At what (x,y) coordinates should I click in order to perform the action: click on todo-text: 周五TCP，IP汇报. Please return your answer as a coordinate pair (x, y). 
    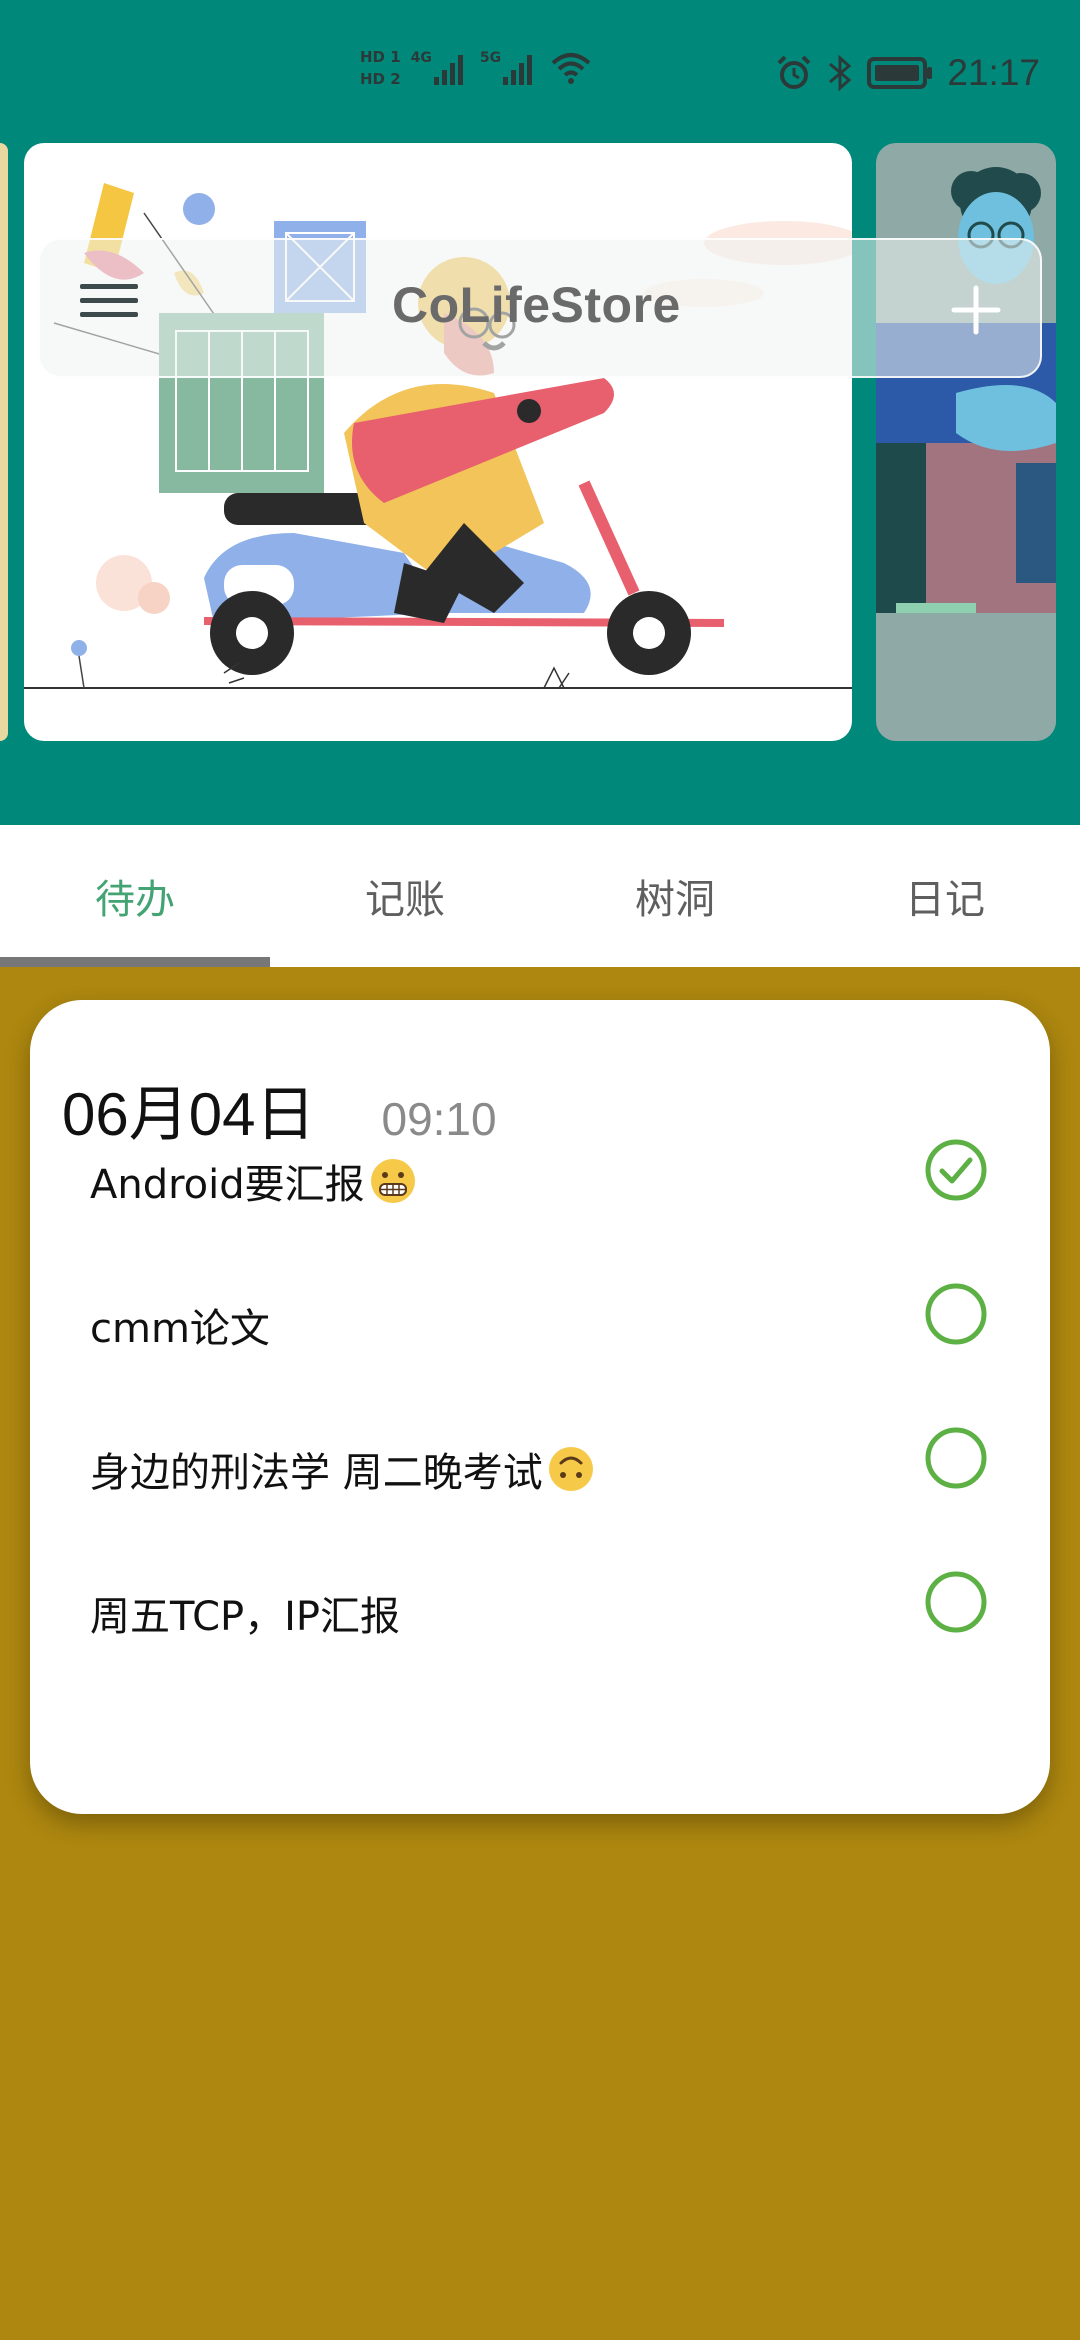
    Looking at the image, I should click on (245, 1613).